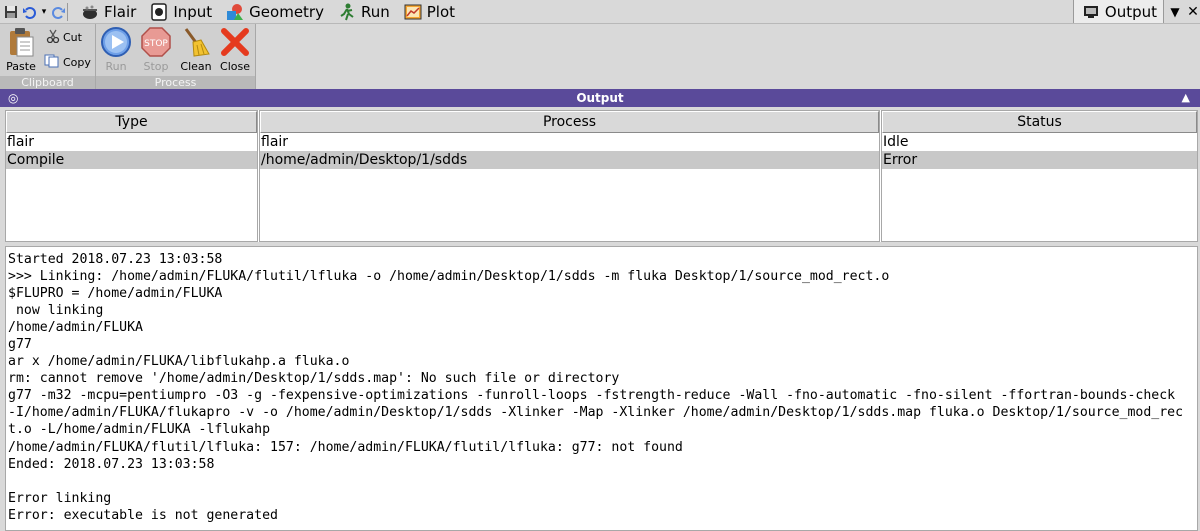 The width and height of the screenshot is (1200, 531). Describe the element at coordinates (235, 42) in the screenshot. I see `close-x-icon` at that location.